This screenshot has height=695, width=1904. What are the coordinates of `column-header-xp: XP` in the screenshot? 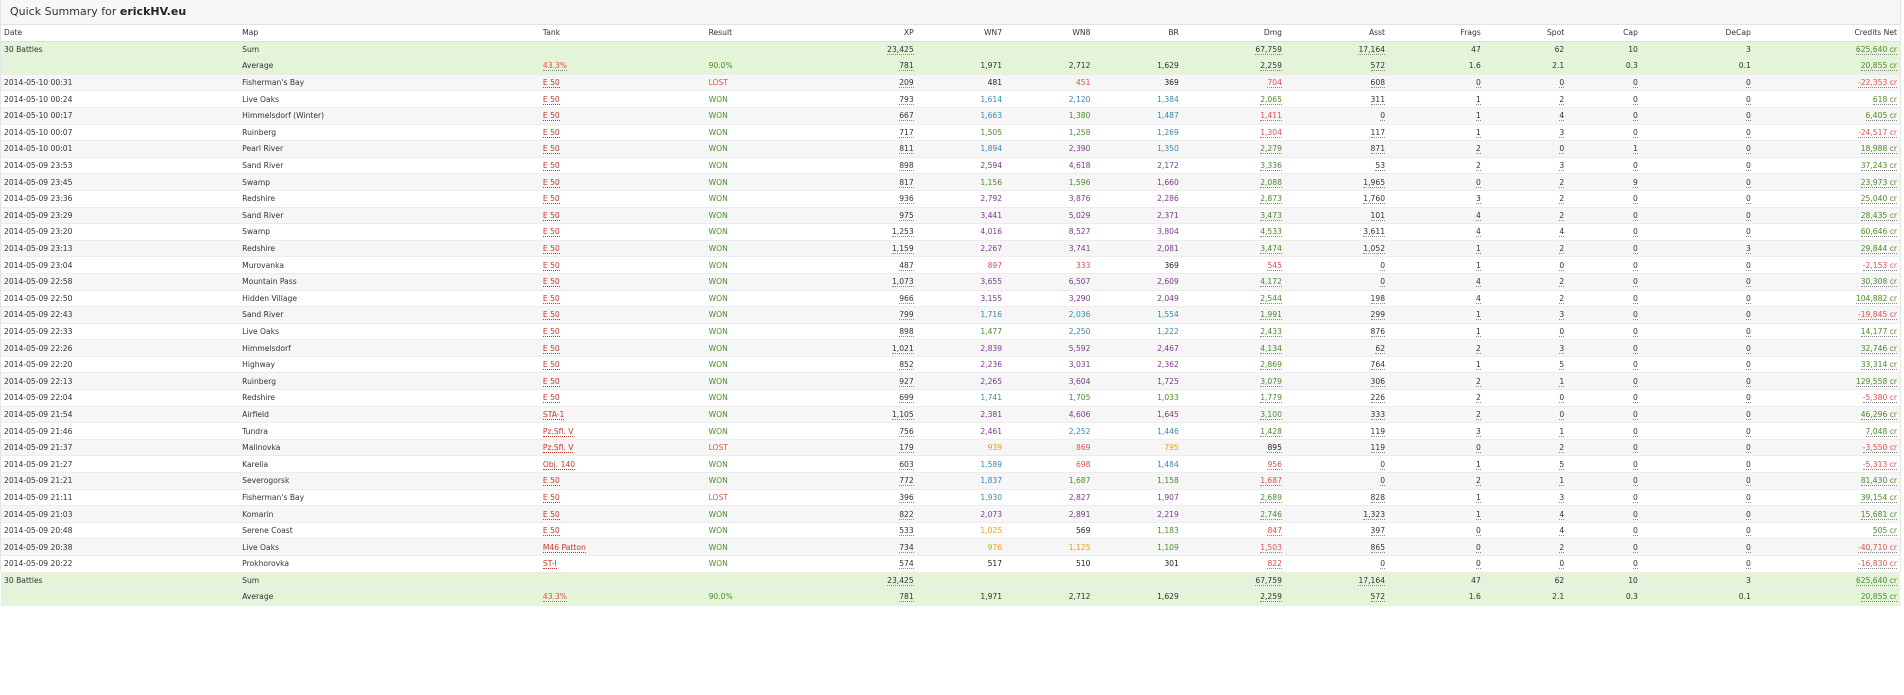 It's located at (866, 33).